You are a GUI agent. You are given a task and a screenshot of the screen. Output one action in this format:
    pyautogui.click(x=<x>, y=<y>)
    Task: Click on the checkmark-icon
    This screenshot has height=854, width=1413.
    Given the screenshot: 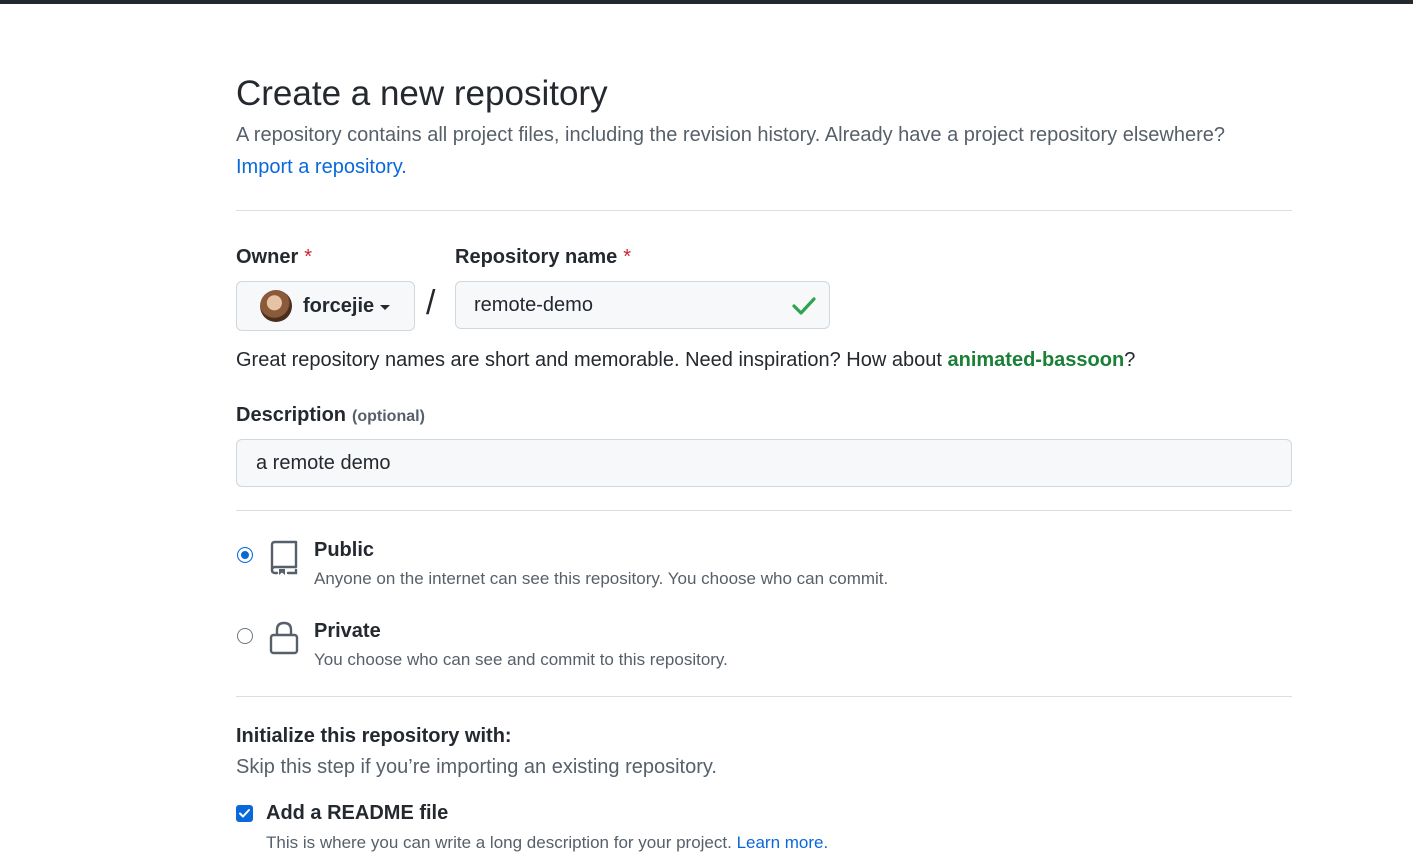 What is the action you would take?
    pyautogui.click(x=244, y=813)
    